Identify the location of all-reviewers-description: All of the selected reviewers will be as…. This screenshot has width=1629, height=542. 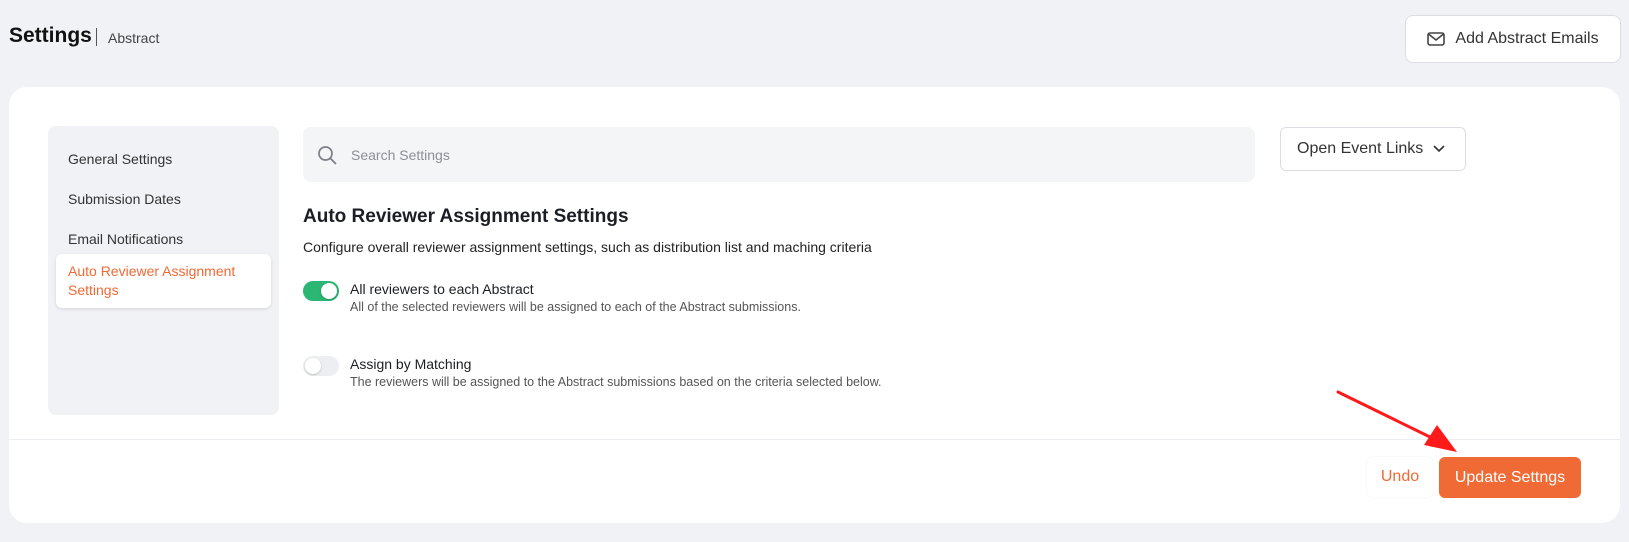
(575, 307).